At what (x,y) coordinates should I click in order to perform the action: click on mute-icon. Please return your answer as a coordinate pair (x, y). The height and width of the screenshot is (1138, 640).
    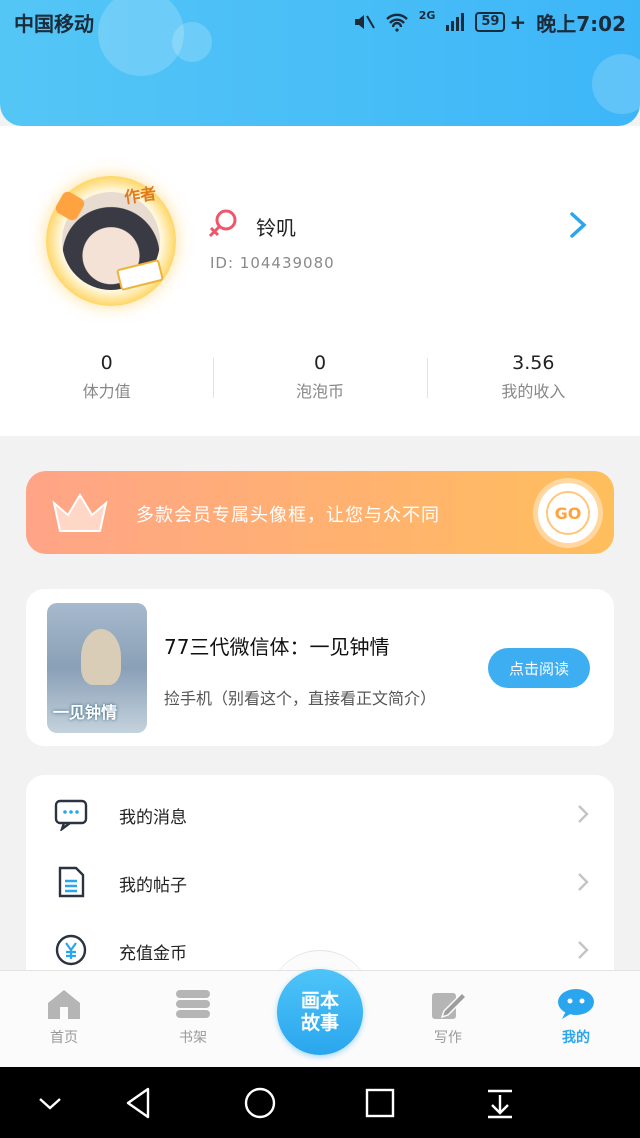
    Looking at the image, I should click on (364, 22).